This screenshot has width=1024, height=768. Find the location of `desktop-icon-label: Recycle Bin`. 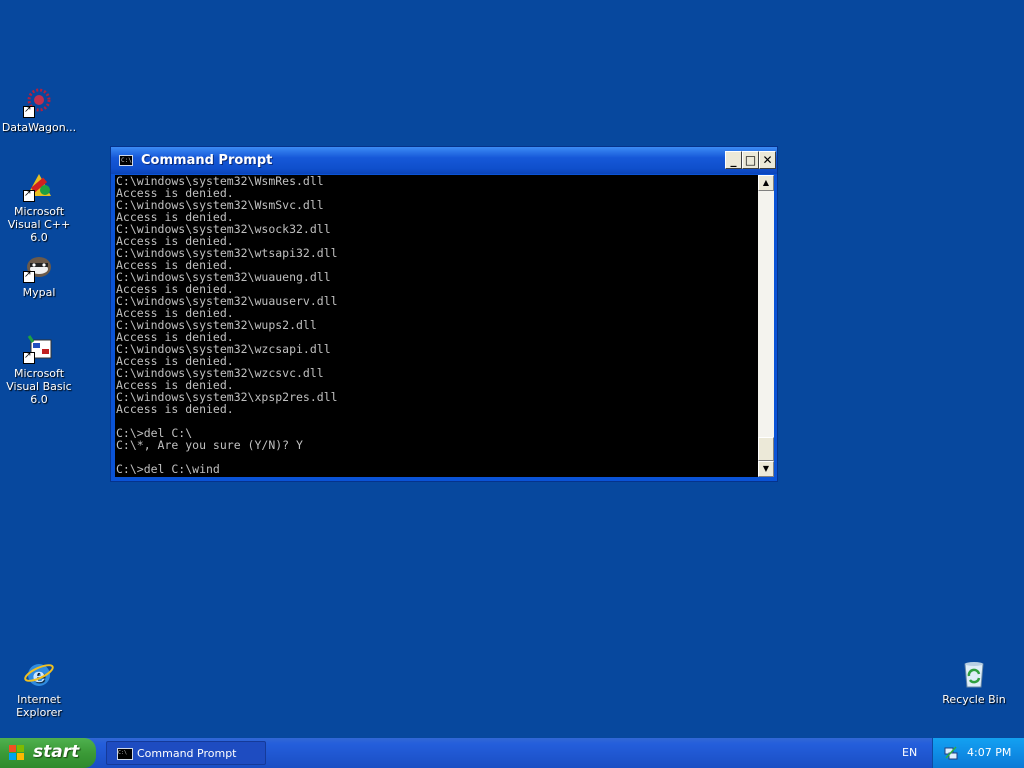

desktop-icon-label: Recycle Bin is located at coordinates (974, 699).